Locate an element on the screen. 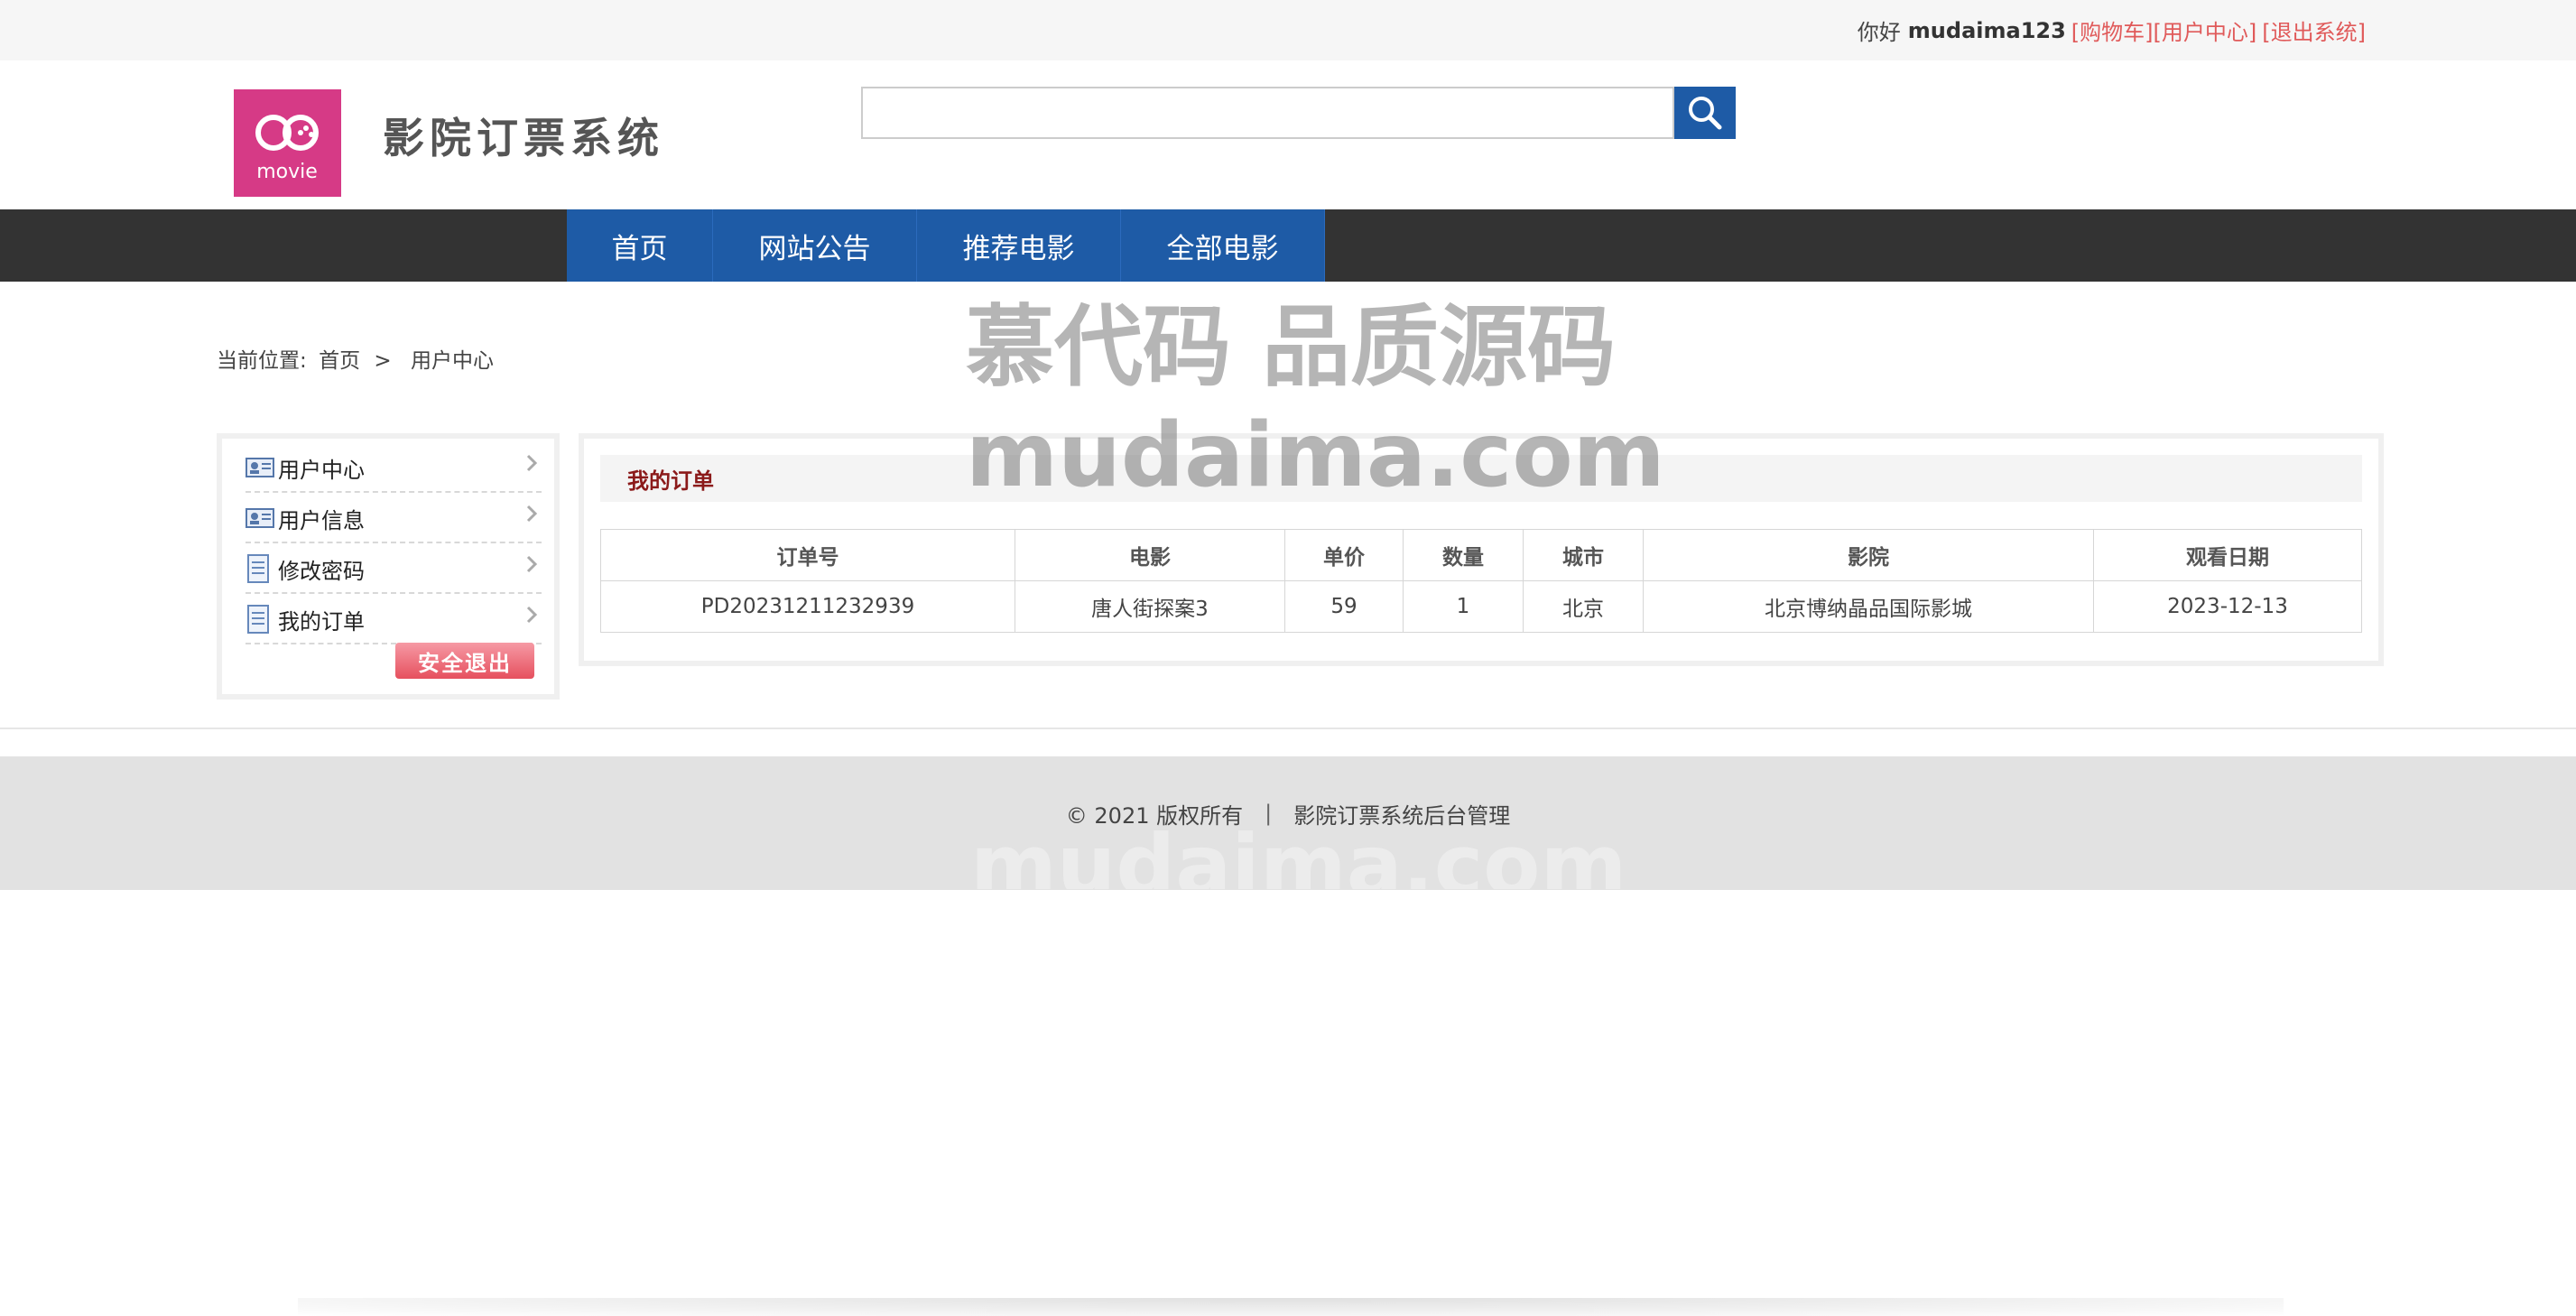  search-button is located at coordinates (1705, 113).